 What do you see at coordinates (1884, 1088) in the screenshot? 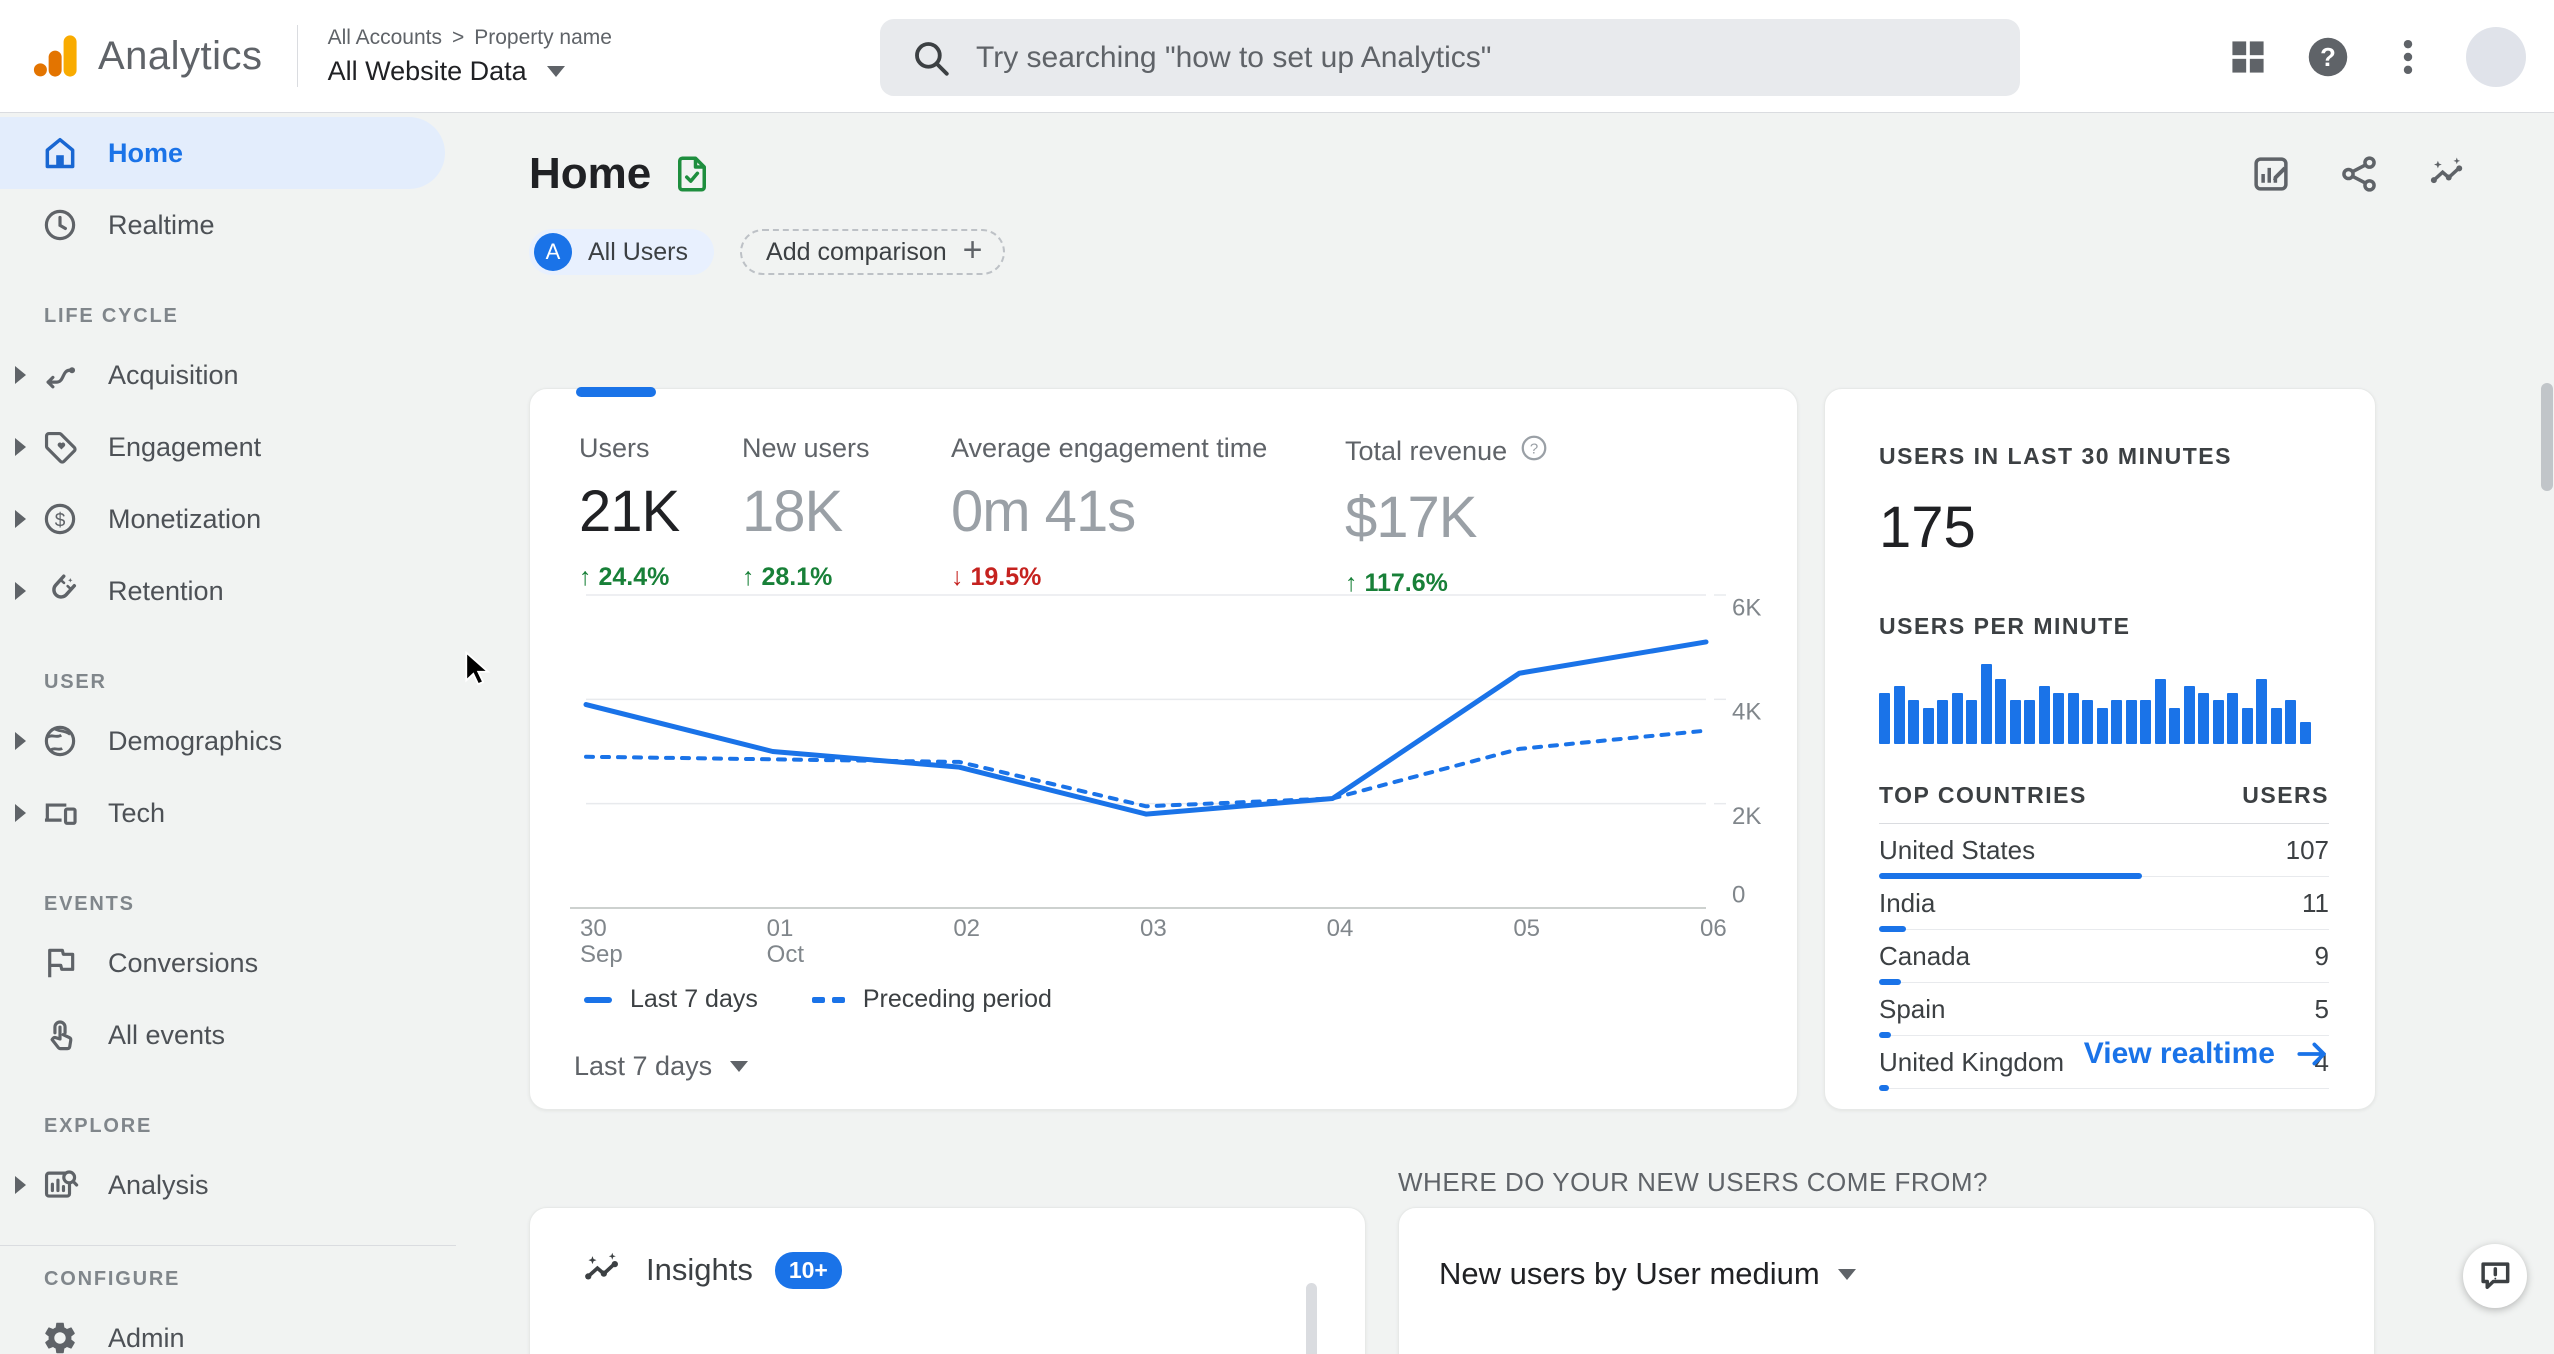
I see `country-bar` at bounding box center [1884, 1088].